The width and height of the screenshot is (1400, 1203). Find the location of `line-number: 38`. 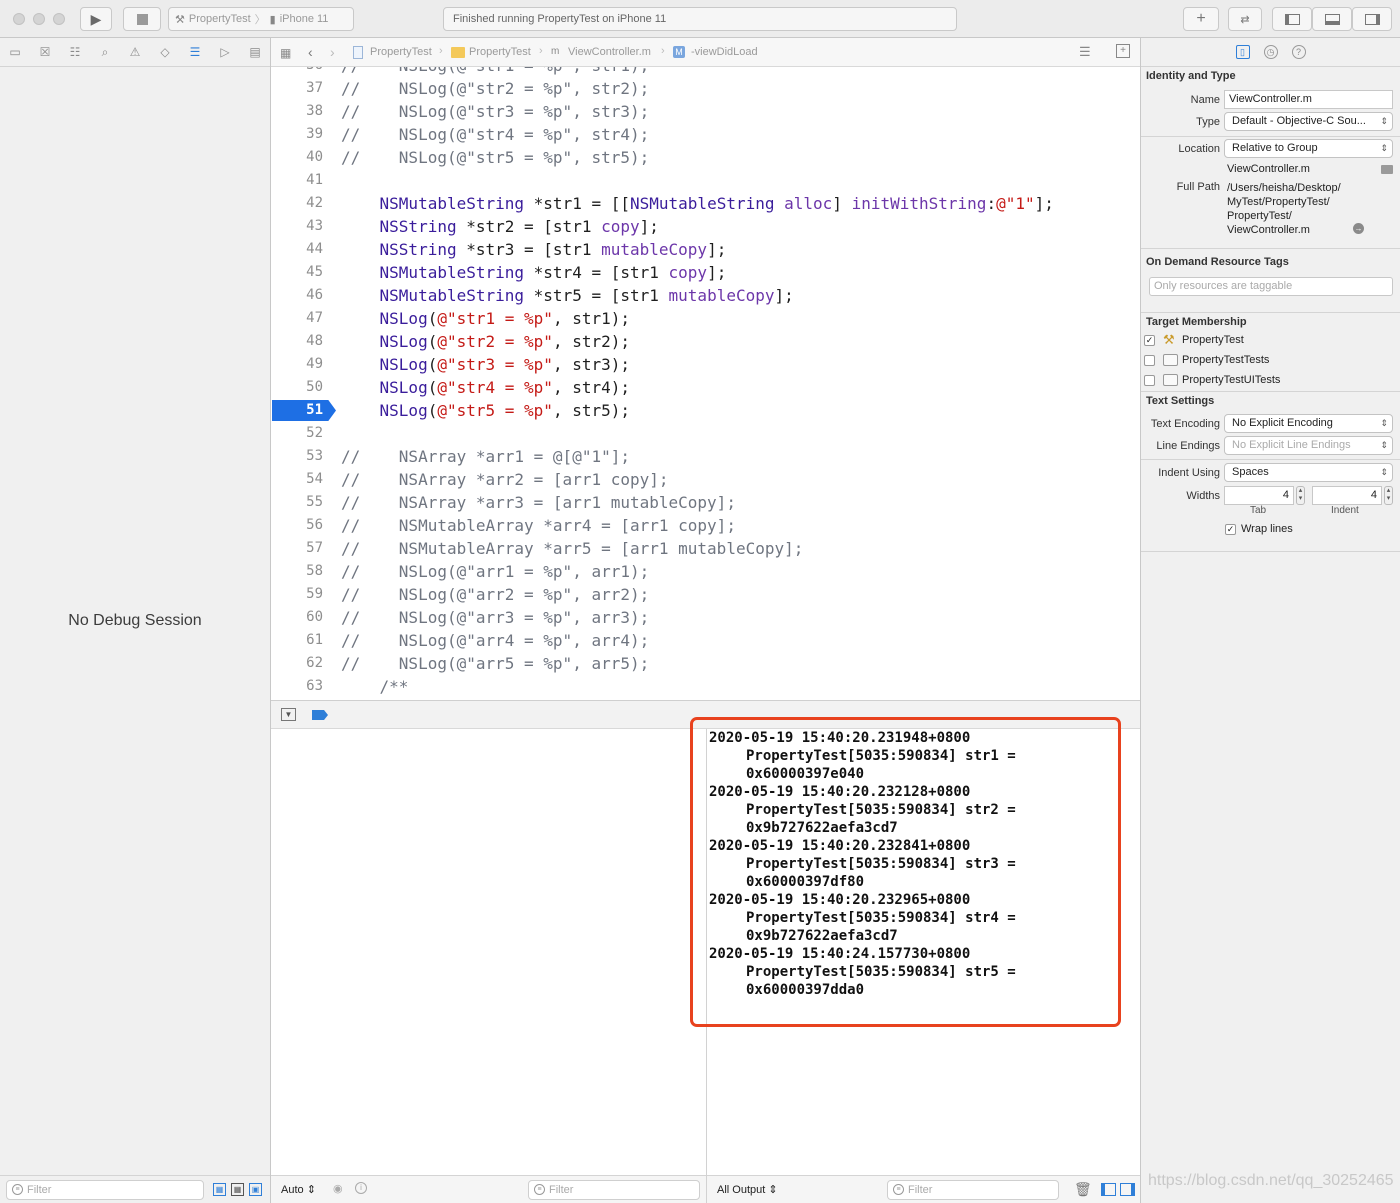

line-number: 38 is located at coordinates (297, 111).